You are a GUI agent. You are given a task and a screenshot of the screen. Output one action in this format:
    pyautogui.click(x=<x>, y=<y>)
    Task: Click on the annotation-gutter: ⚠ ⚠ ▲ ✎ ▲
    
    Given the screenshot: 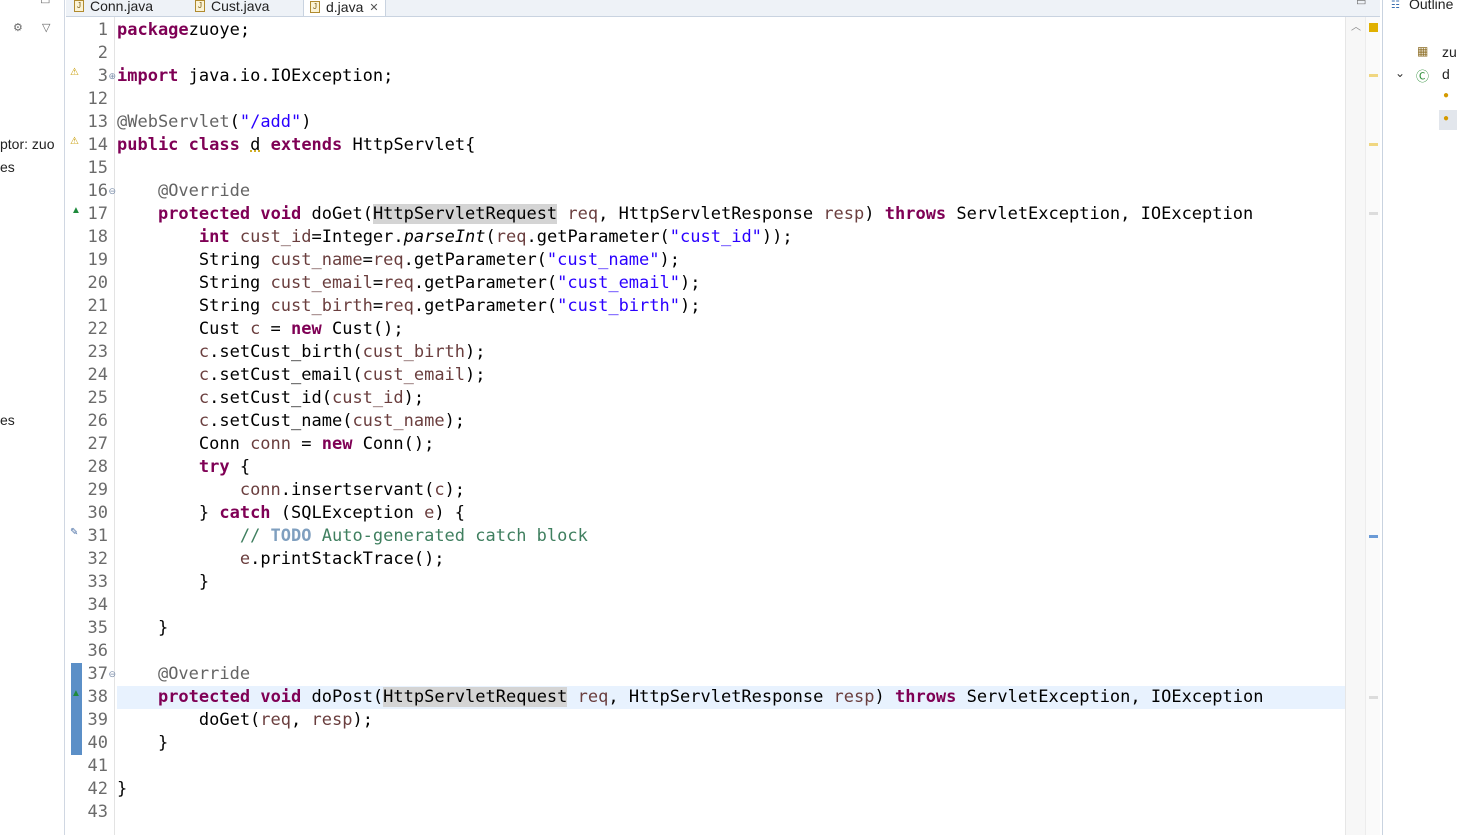 What is the action you would take?
    pyautogui.click(x=75, y=426)
    